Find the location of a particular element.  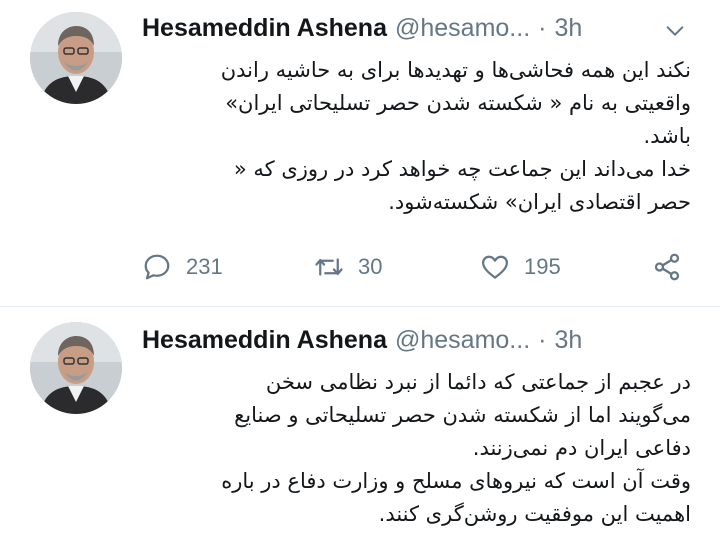

like-count: 195 is located at coordinates (542, 266).